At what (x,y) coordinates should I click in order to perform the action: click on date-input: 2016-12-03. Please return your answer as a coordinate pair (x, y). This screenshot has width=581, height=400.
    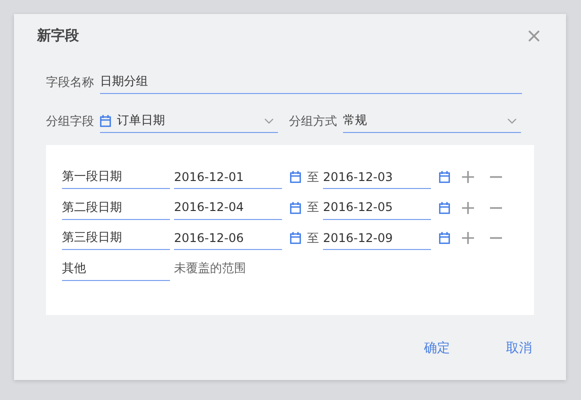
    Looking at the image, I should click on (377, 177).